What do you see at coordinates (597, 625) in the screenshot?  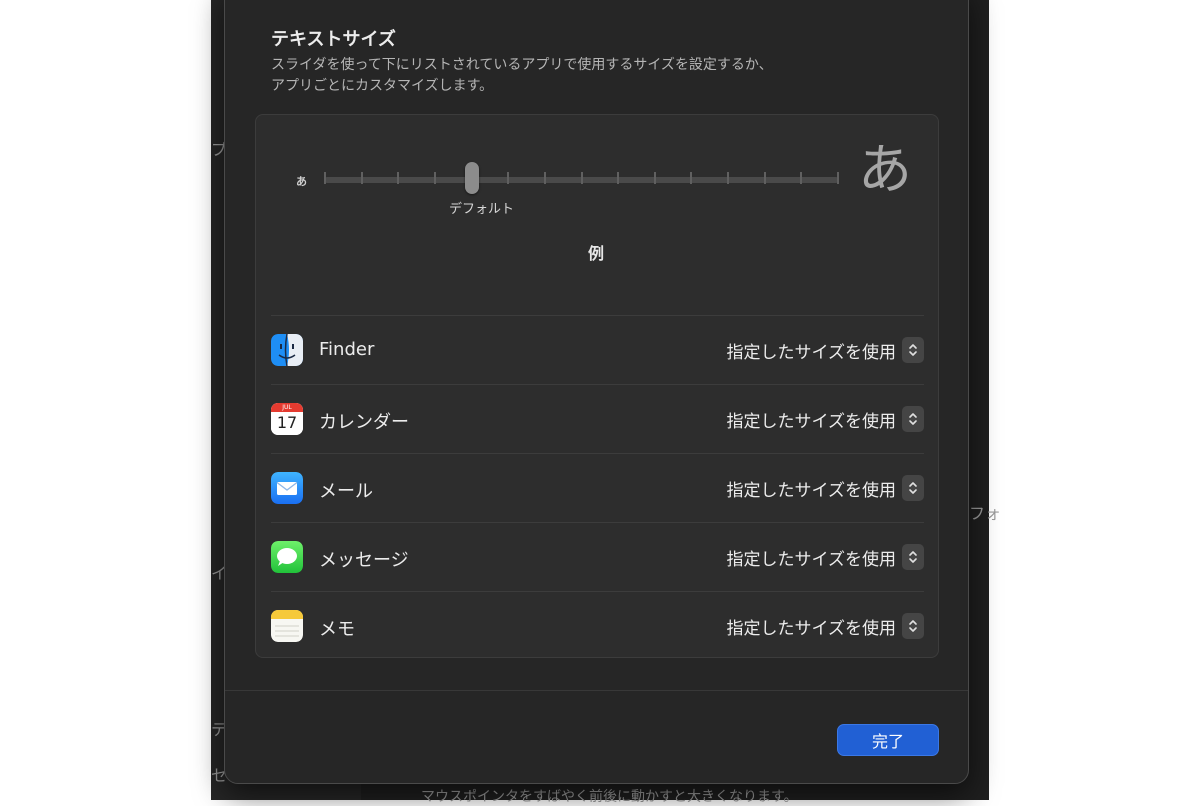 I see `app-row-notes: メモ 指定したサイズを使用` at bounding box center [597, 625].